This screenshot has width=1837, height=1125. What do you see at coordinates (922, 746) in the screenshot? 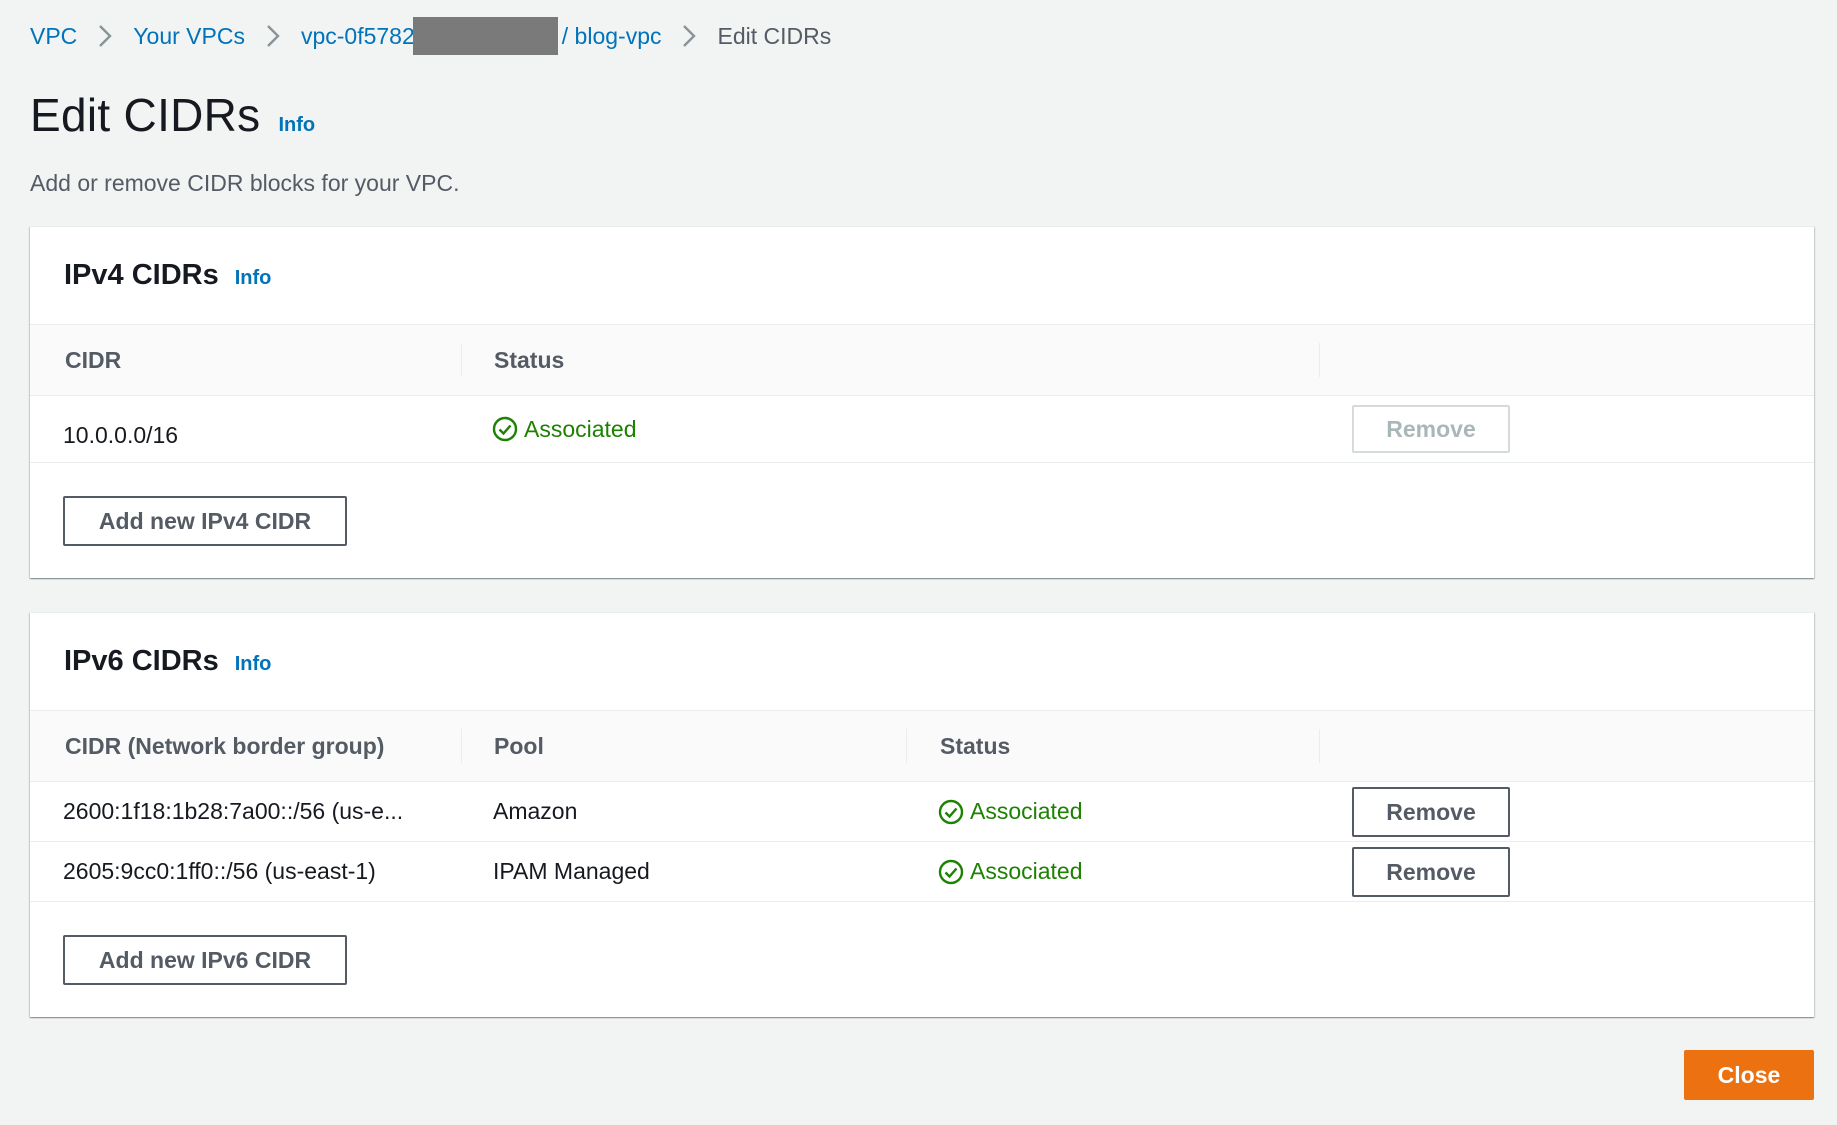
I see `ipv6-table-header: CIDR (Network border group) Pool Status` at bounding box center [922, 746].